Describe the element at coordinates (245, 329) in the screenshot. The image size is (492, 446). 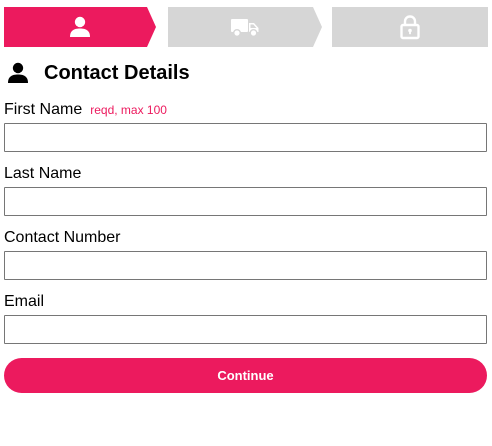
I see `email-input` at that location.